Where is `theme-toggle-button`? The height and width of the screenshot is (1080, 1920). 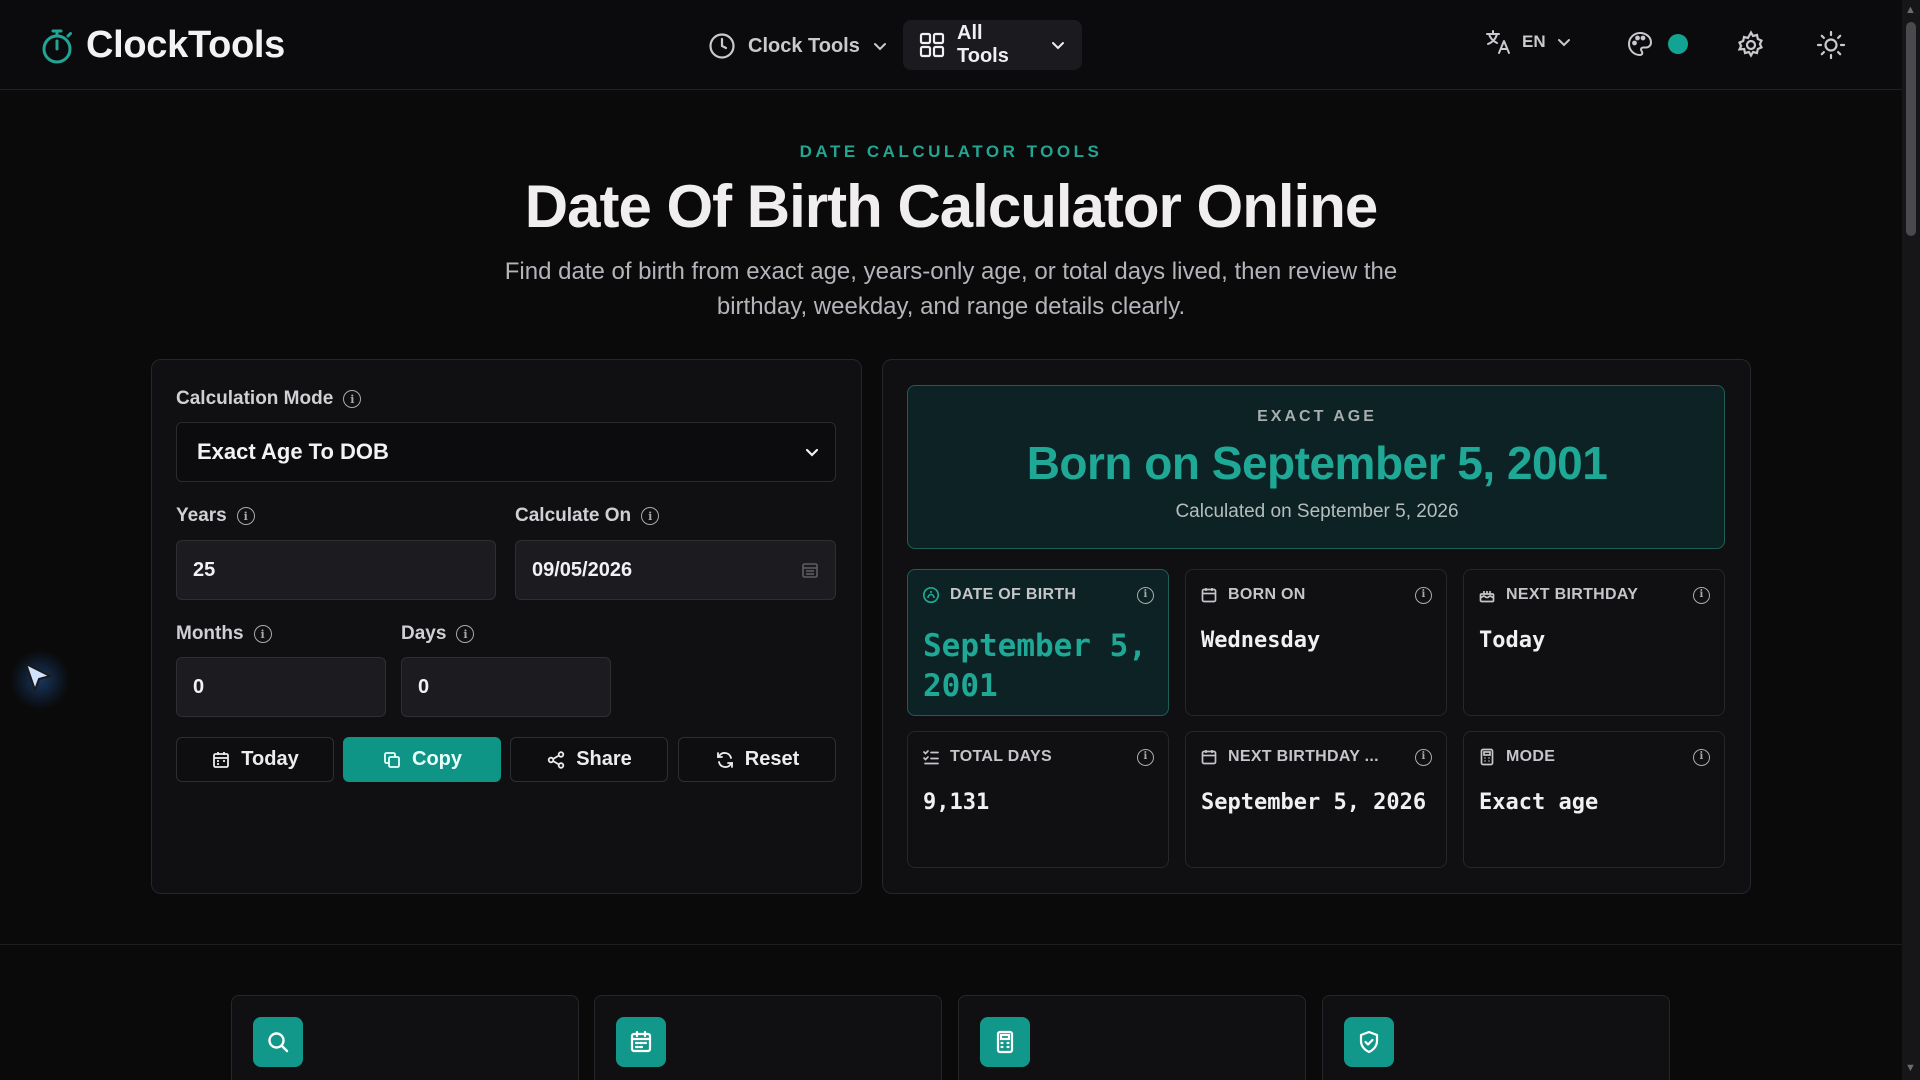
theme-toggle-button is located at coordinates (1831, 47).